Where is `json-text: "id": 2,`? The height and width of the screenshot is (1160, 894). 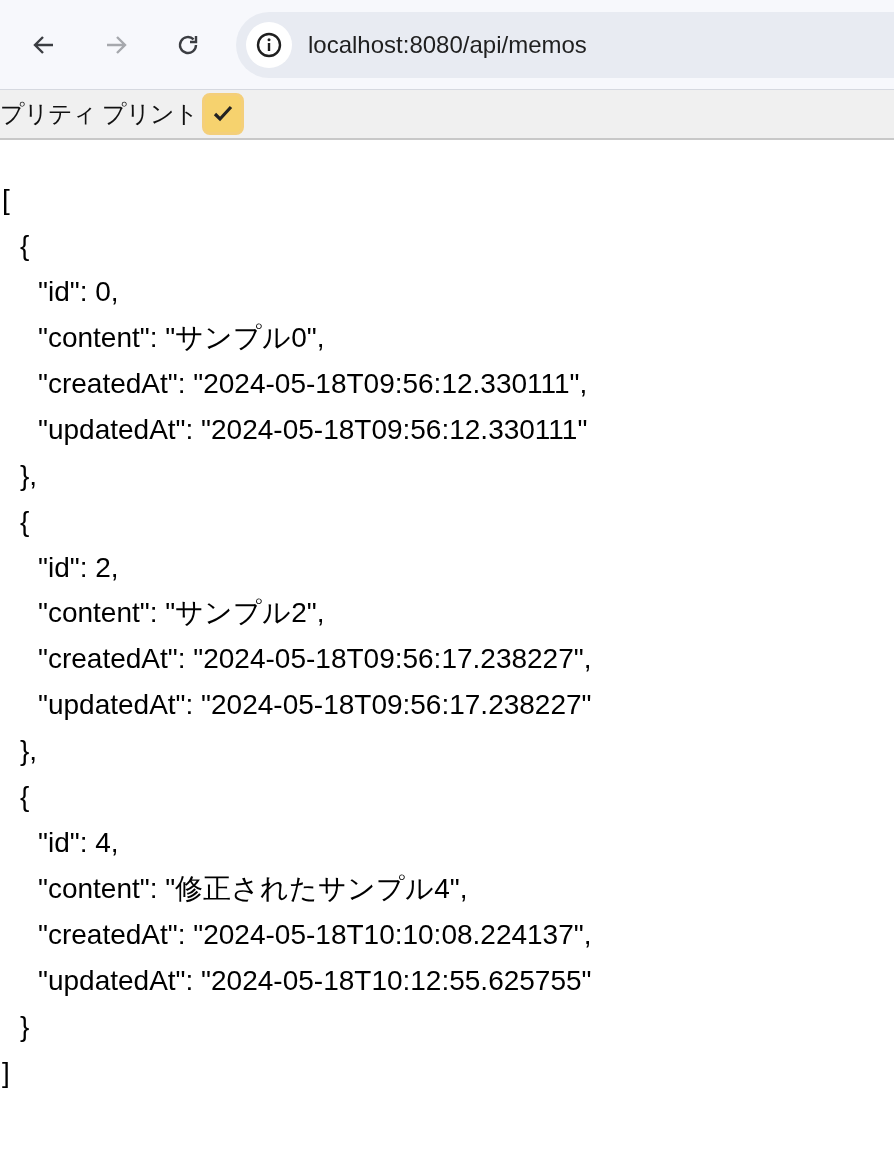 json-text: "id": 2, is located at coordinates (78, 567).